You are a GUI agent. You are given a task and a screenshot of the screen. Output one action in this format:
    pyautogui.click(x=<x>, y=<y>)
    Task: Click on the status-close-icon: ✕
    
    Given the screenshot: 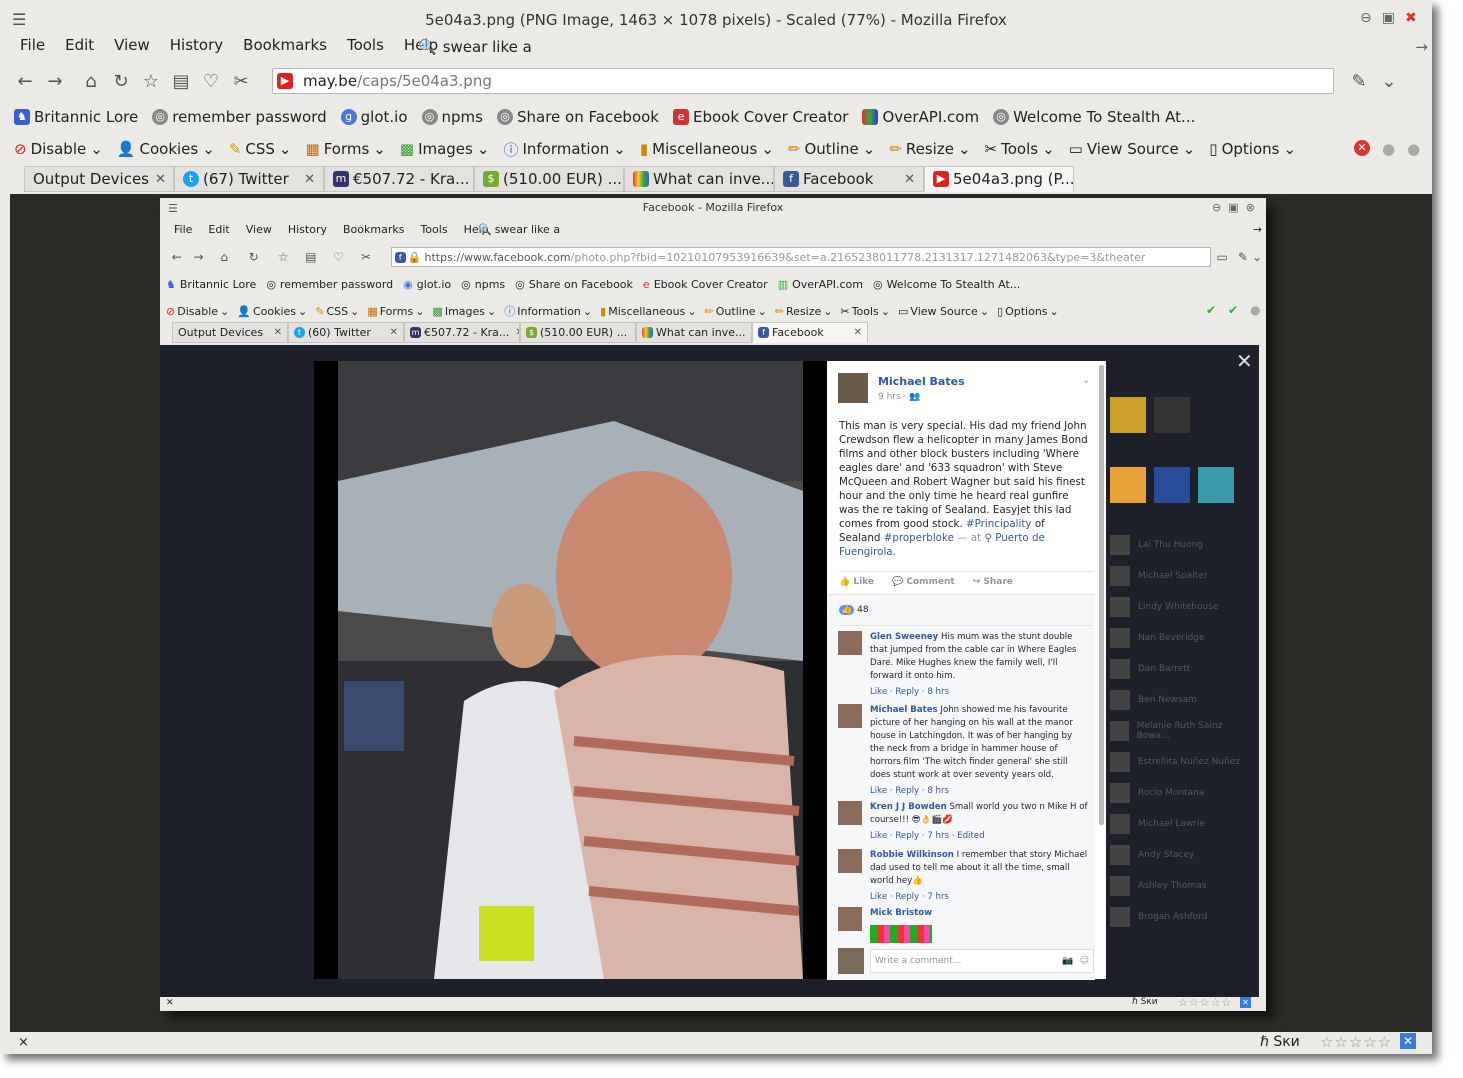 What is the action you would take?
    pyautogui.click(x=170, y=1003)
    